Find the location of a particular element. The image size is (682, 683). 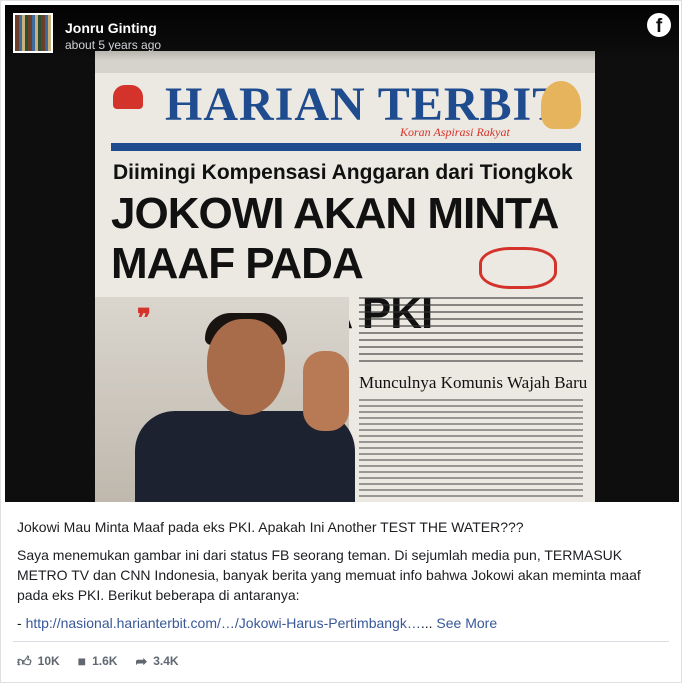

article-subtitle: Munculnya Komunis Wajah Baru is located at coordinates (473, 382).